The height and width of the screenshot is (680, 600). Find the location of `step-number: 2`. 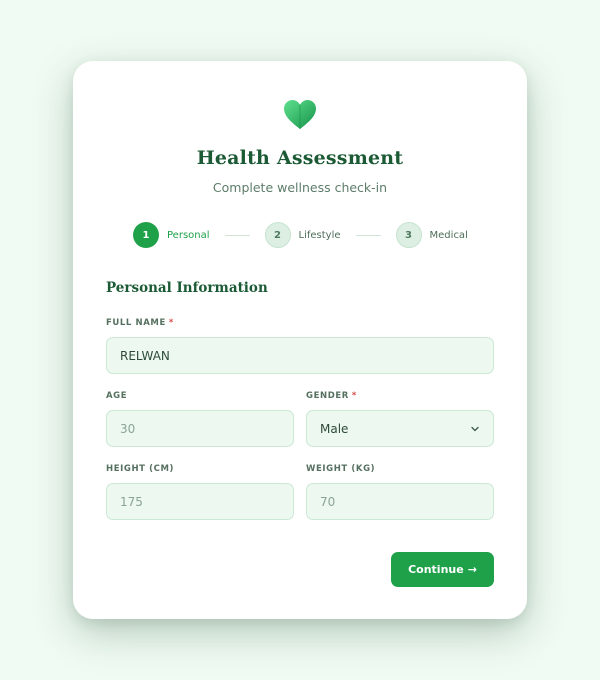

step-number: 2 is located at coordinates (277, 235).